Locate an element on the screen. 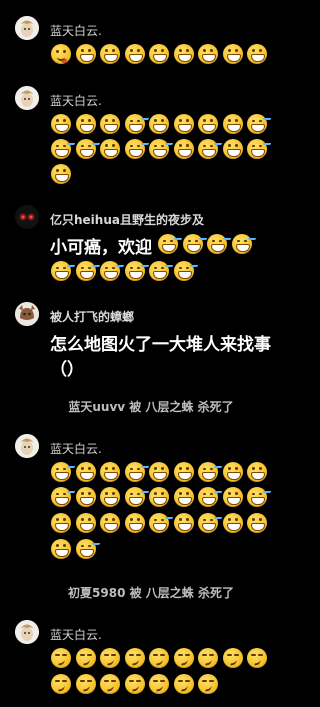 Image resolution: width=320 pixels, height=707 pixels. mask-avatar-icon is located at coordinates (27, 217).